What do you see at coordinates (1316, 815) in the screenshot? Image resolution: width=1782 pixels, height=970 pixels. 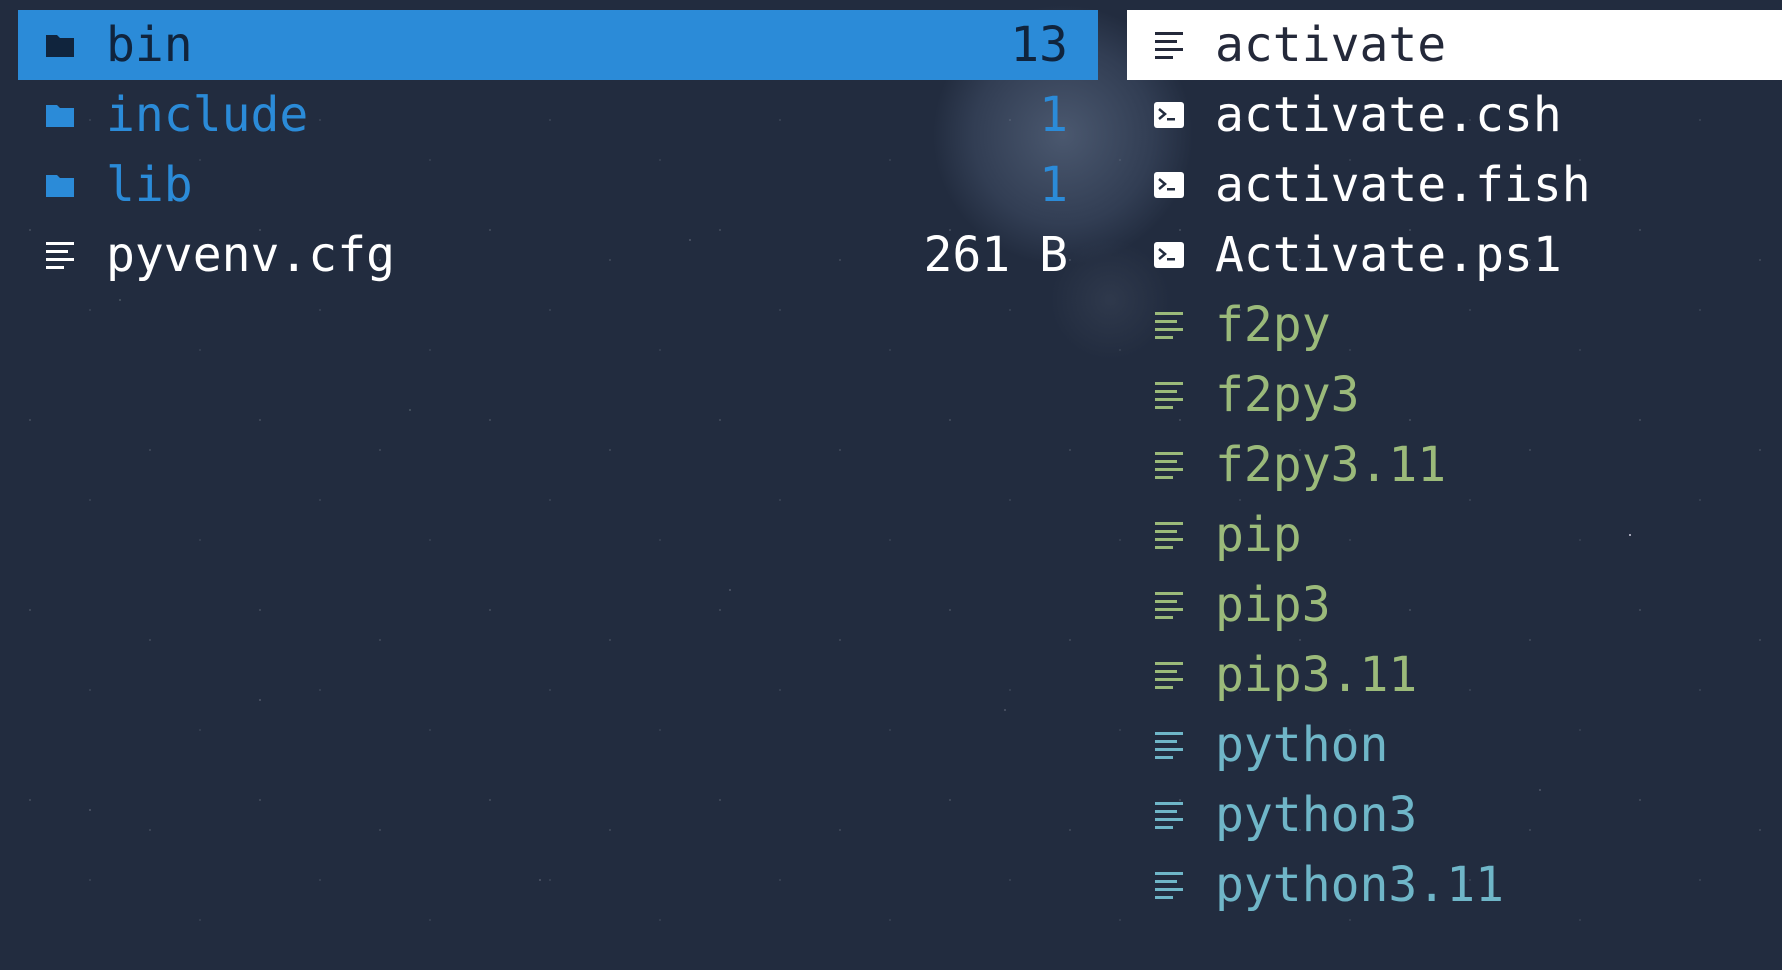 I see `list-item-label: python3` at bounding box center [1316, 815].